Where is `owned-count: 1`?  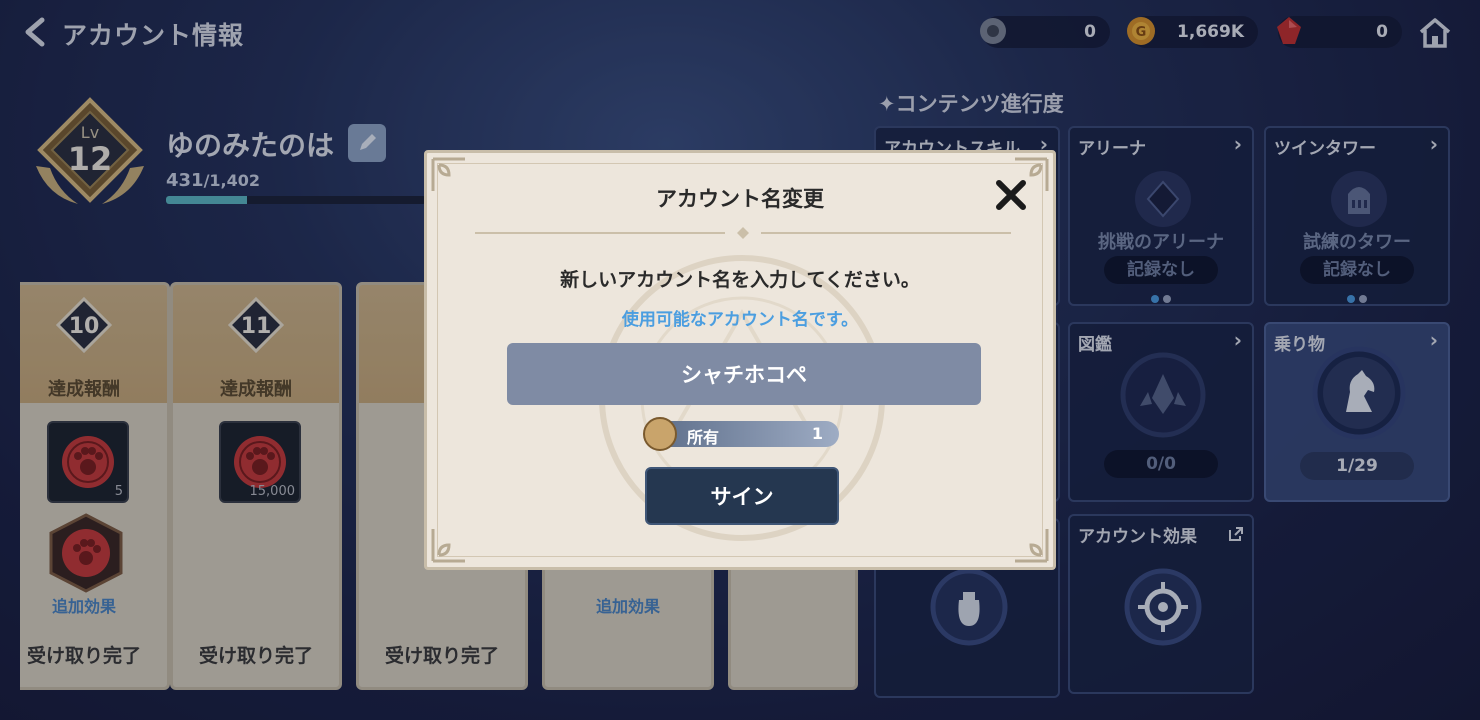 owned-count: 1 is located at coordinates (817, 433).